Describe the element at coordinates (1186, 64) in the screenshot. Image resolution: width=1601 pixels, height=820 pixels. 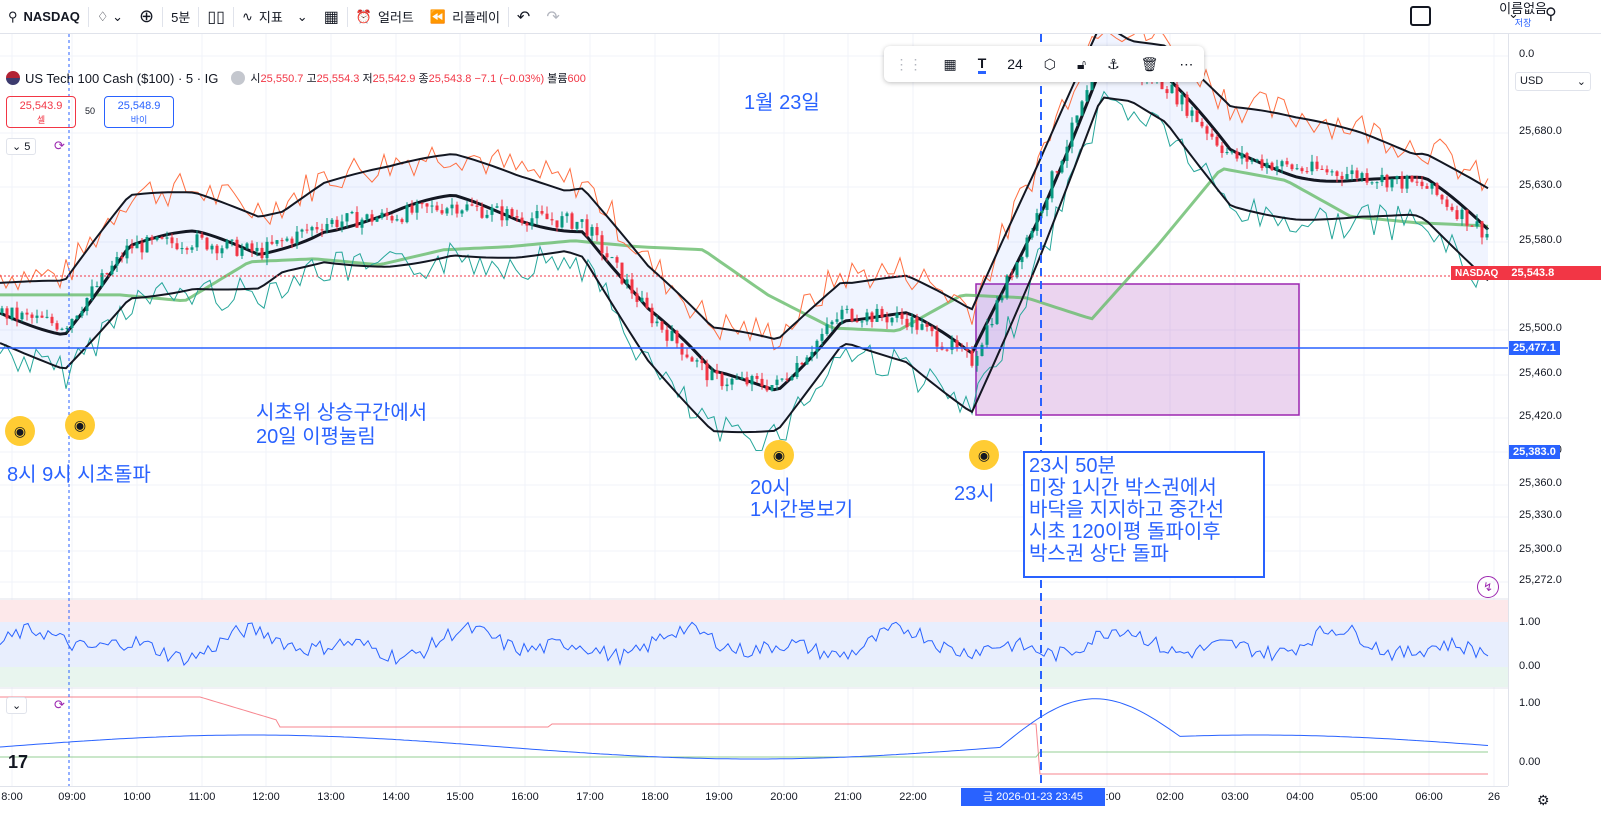
I see `more-icon: ⋯` at that location.